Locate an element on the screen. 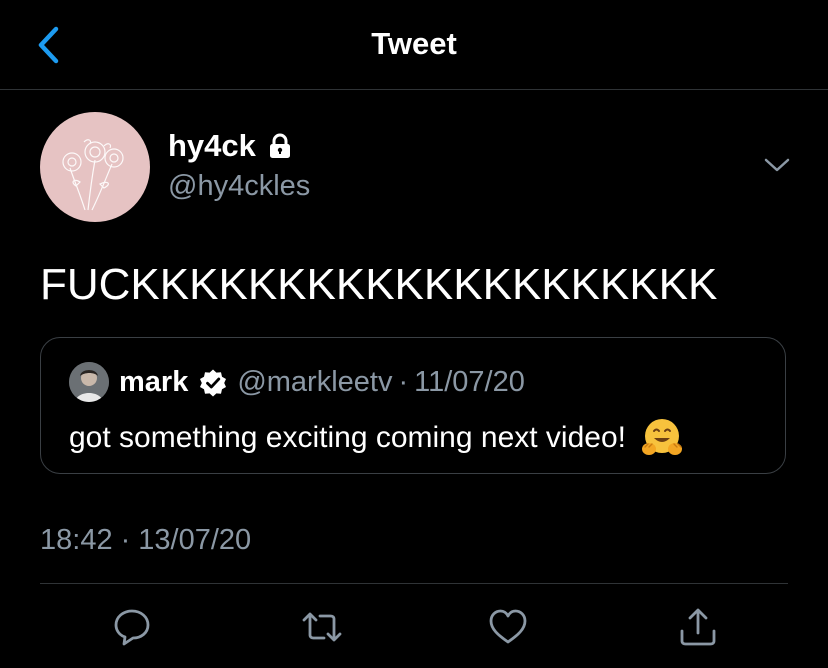 The width and height of the screenshot is (828, 668). quoted-header: mark @markleetv · 11/07/20 is located at coordinates (322, 382).